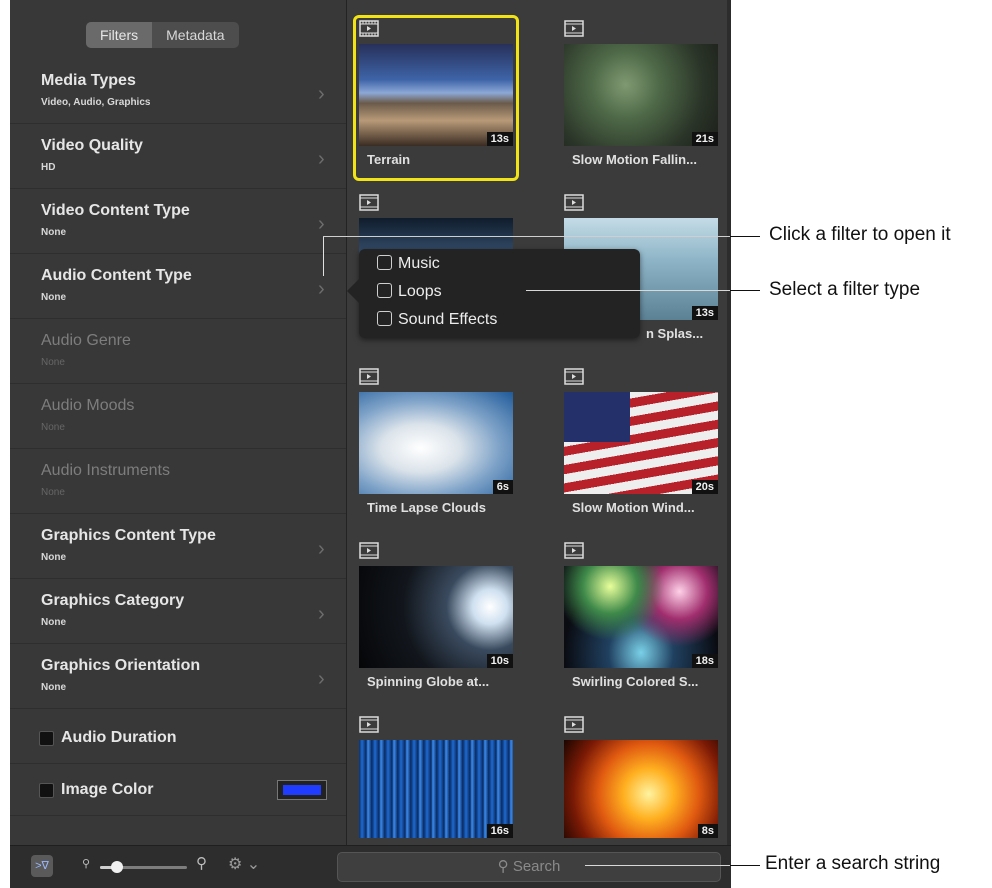 This screenshot has height=888, width=992. What do you see at coordinates (48, 167) in the screenshot?
I see `filter-value: HD` at bounding box center [48, 167].